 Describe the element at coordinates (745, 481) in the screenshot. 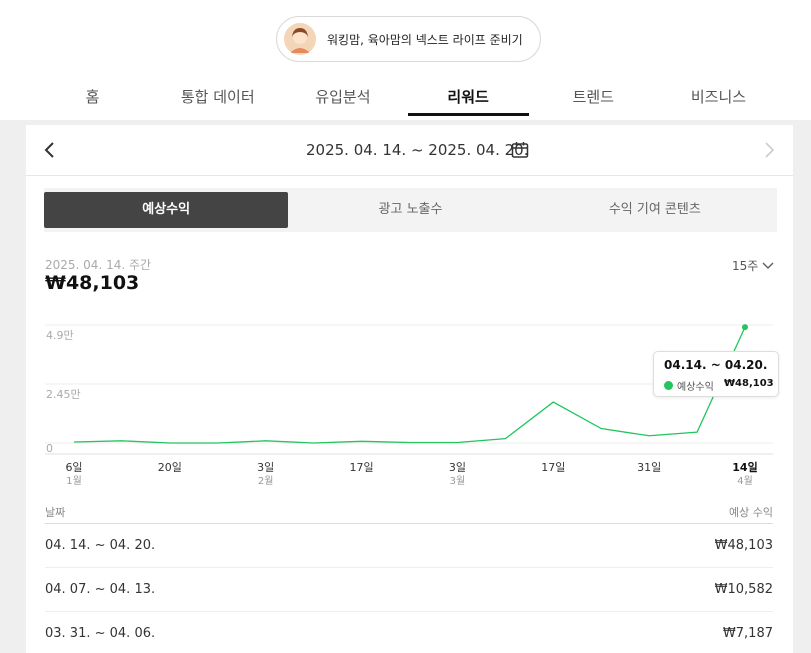

I see `x-tick-month-label: 4월` at that location.